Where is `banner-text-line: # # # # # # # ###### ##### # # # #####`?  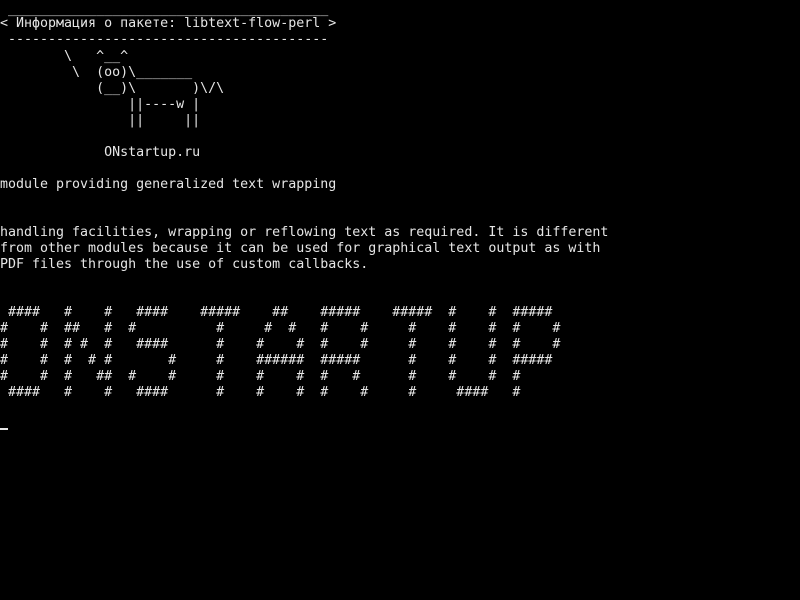
banner-text-line: # # # # # # # ###### ##### # # # ##### is located at coordinates (276, 360).